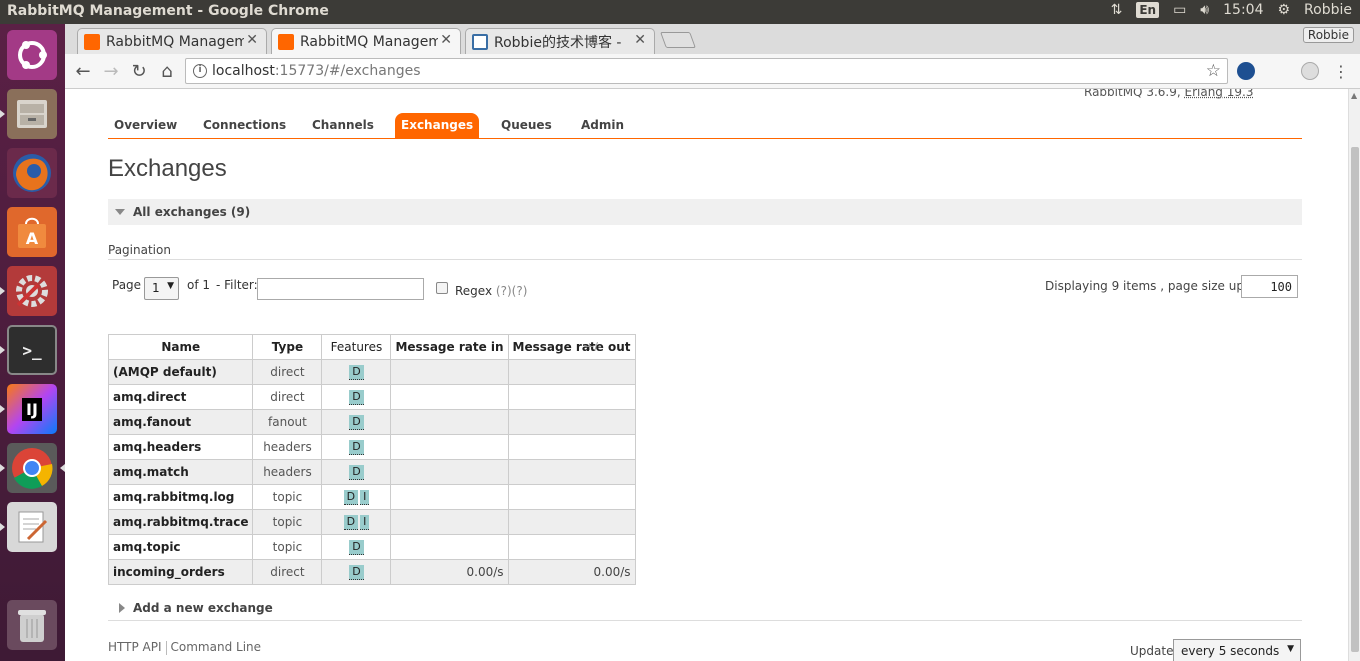 The width and height of the screenshot is (1360, 661). Describe the element at coordinates (167, 168) in the screenshot. I see `page-title: Exchanges` at that location.